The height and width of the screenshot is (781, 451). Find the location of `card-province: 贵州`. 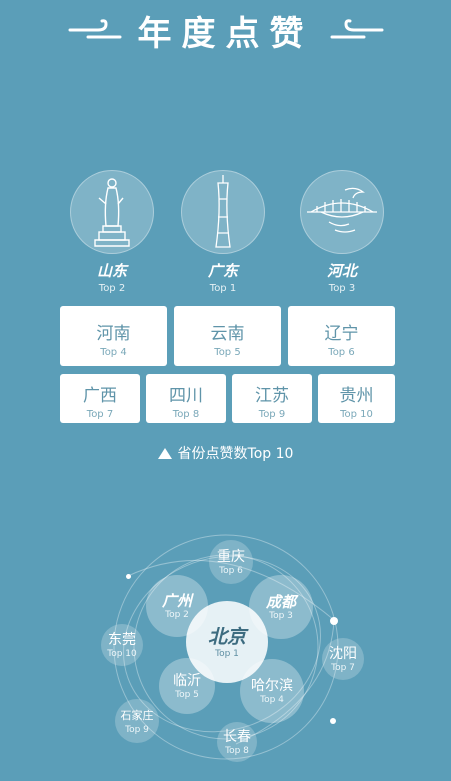

card-province: 贵州 is located at coordinates (356, 396).